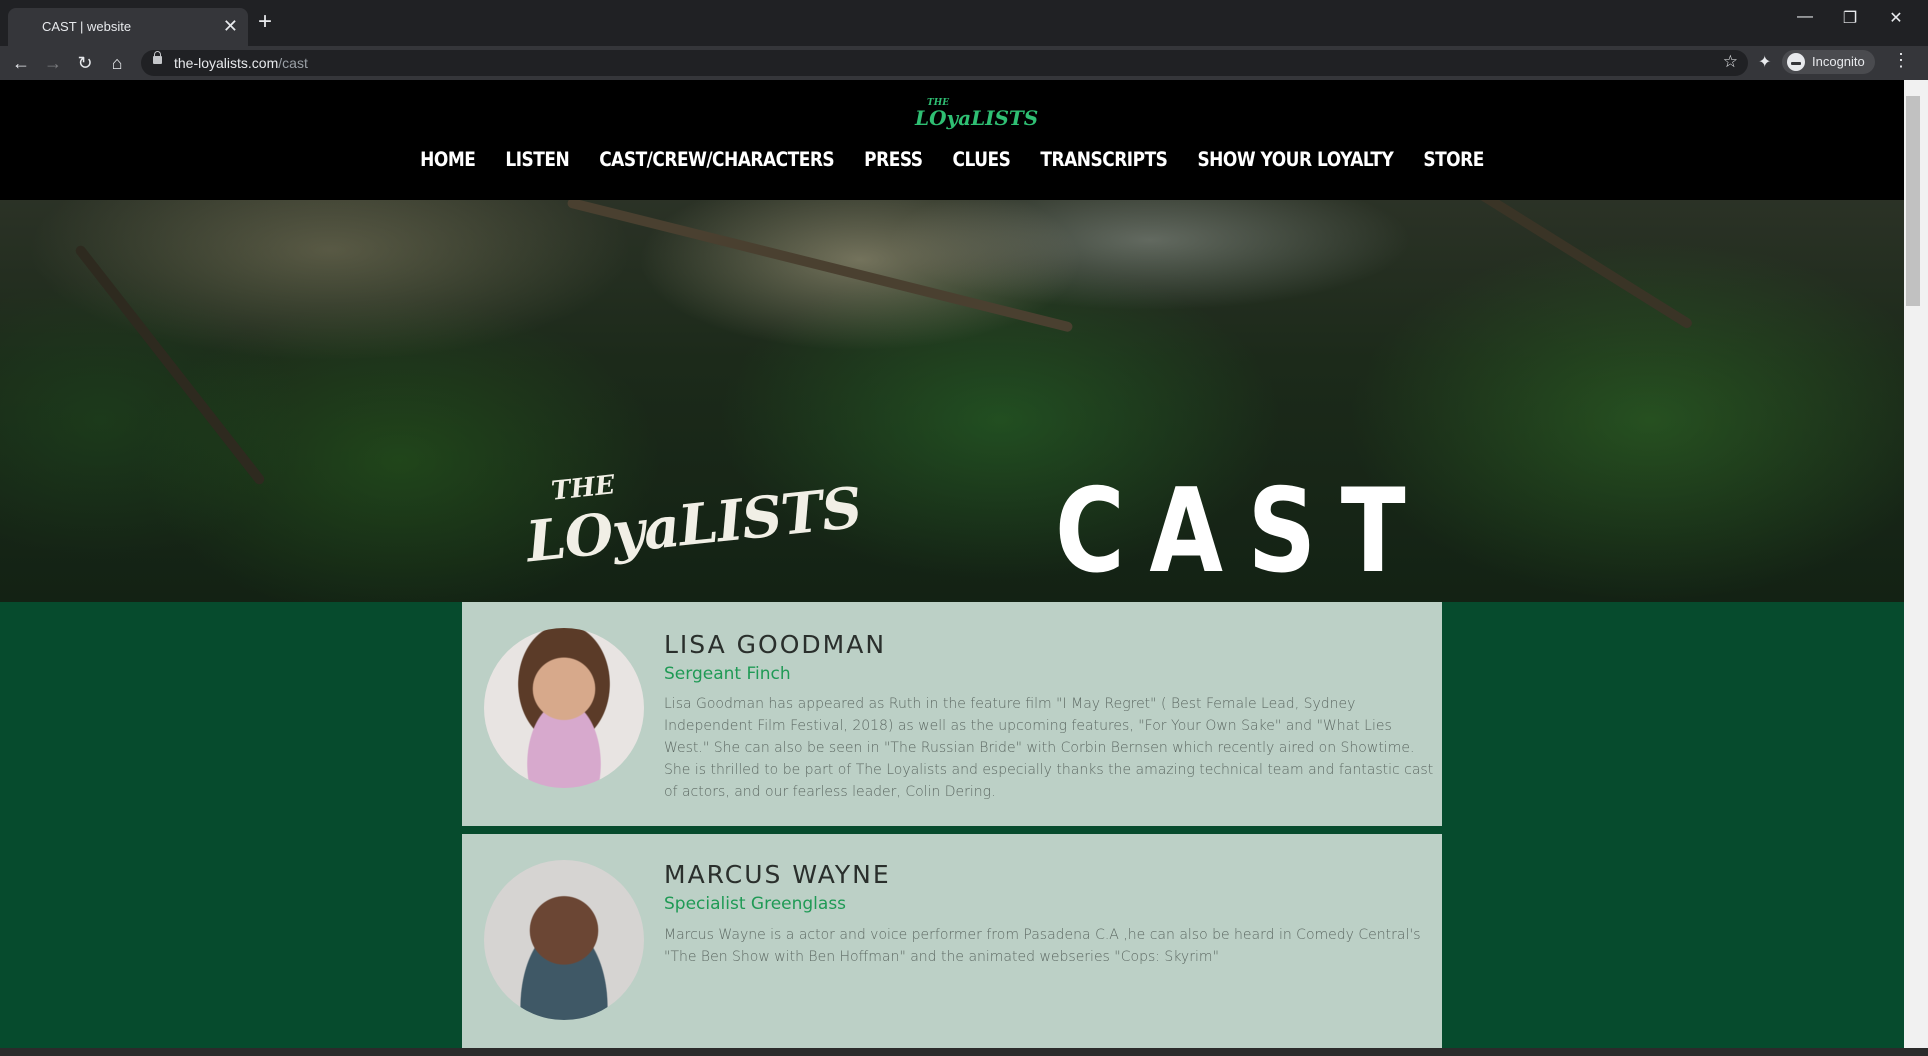  Describe the element at coordinates (448, 160) in the screenshot. I see `nav-home: HOME` at that location.